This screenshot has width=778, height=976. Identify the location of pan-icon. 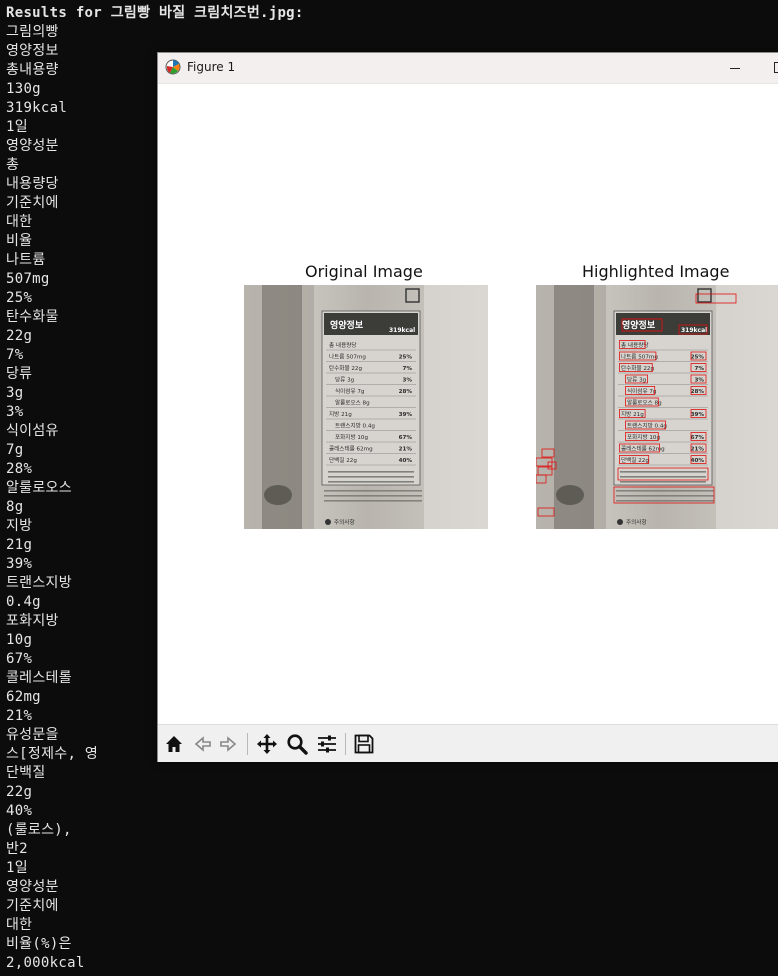
(267, 744).